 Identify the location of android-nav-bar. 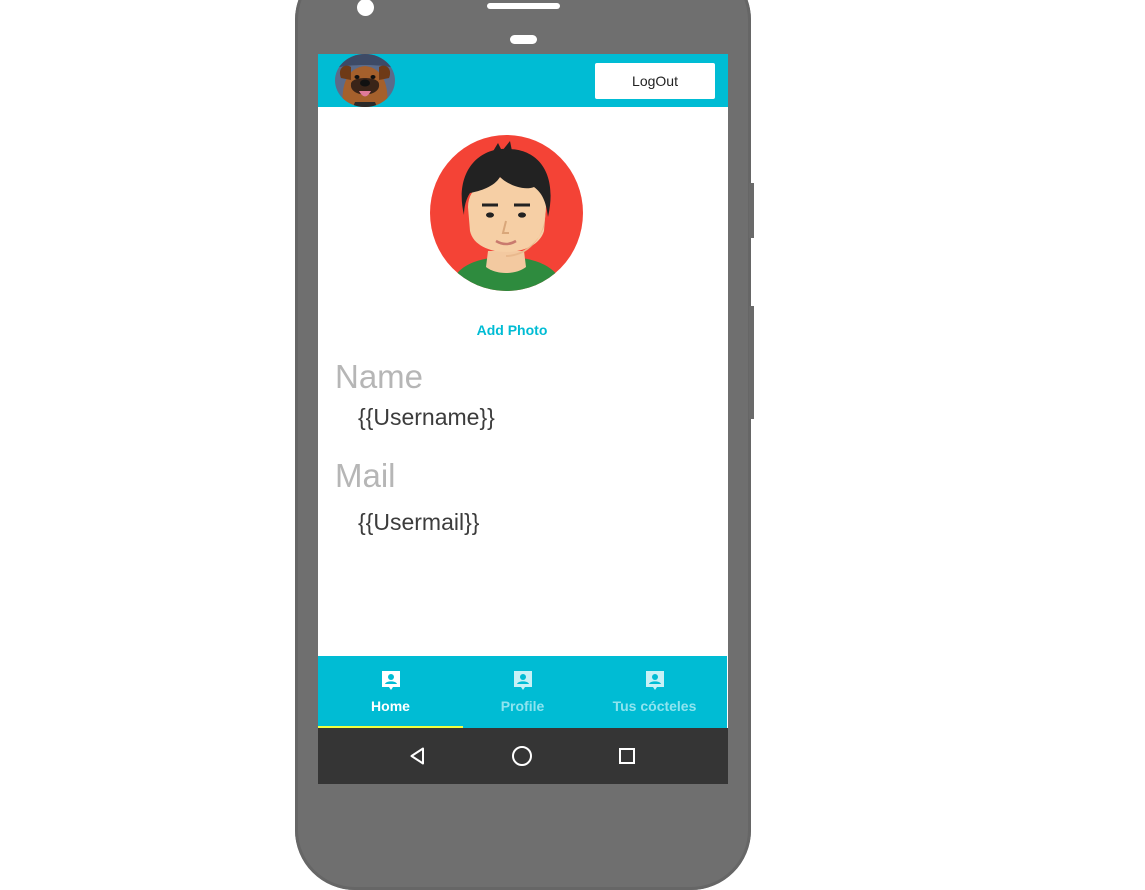
(523, 756).